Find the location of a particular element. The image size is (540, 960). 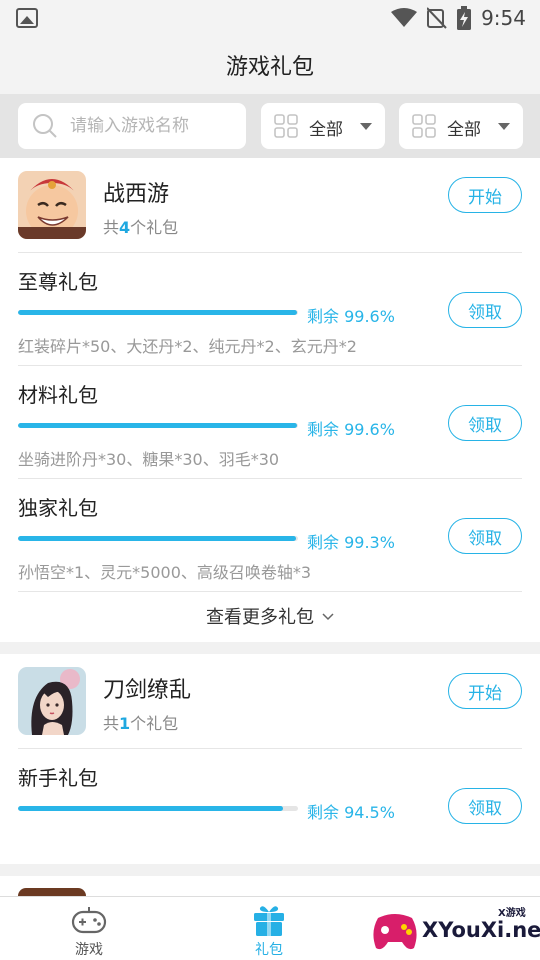

game-card-partial is located at coordinates (270, 886).